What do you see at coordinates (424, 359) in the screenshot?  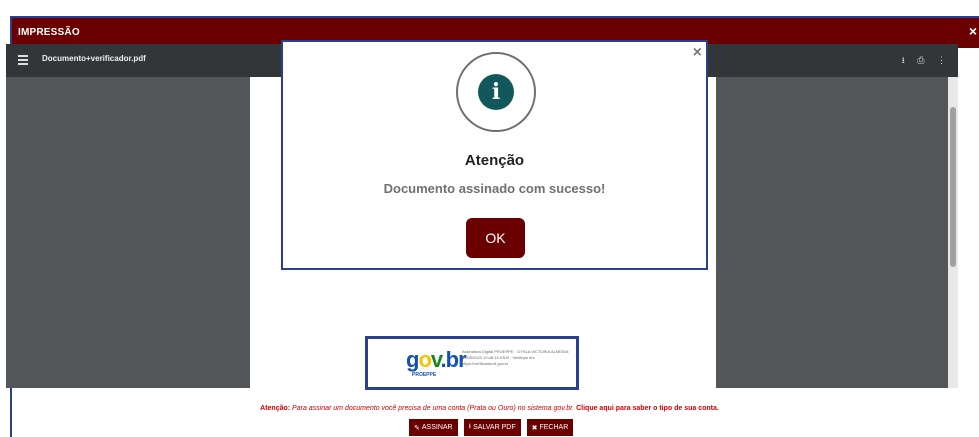 I see `govbr-logo-o: o` at bounding box center [424, 359].